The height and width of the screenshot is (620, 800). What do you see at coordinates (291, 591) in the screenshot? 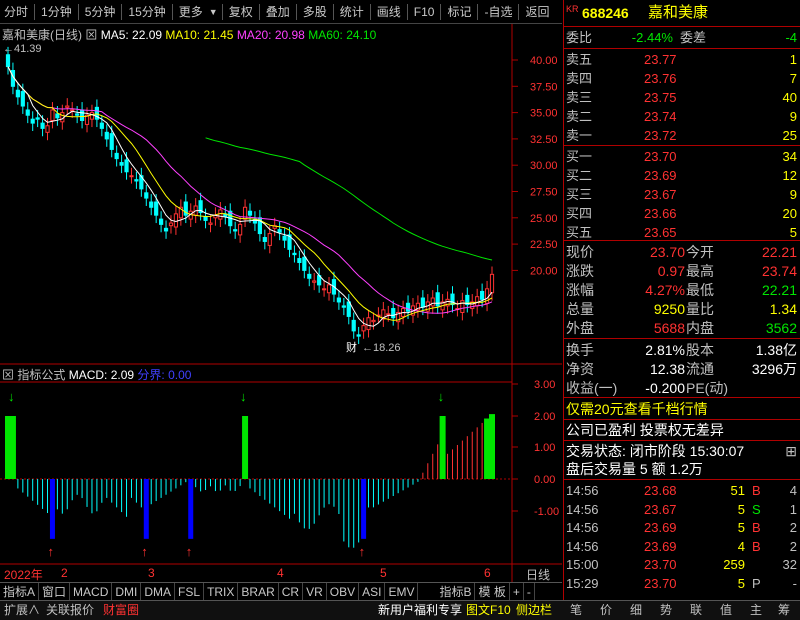
I see `tab-cr: CR` at bounding box center [291, 591].